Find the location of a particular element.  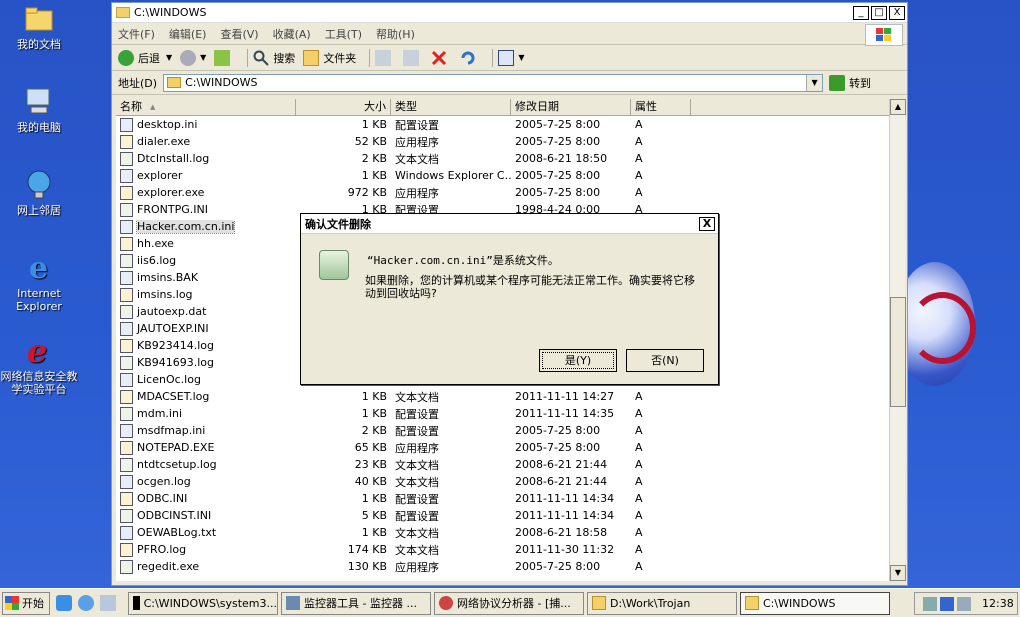

table-row: ODBCINST.INI 5 KB 配置设置 2011-11-11 14:34 A is located at coordinates (504, 515).